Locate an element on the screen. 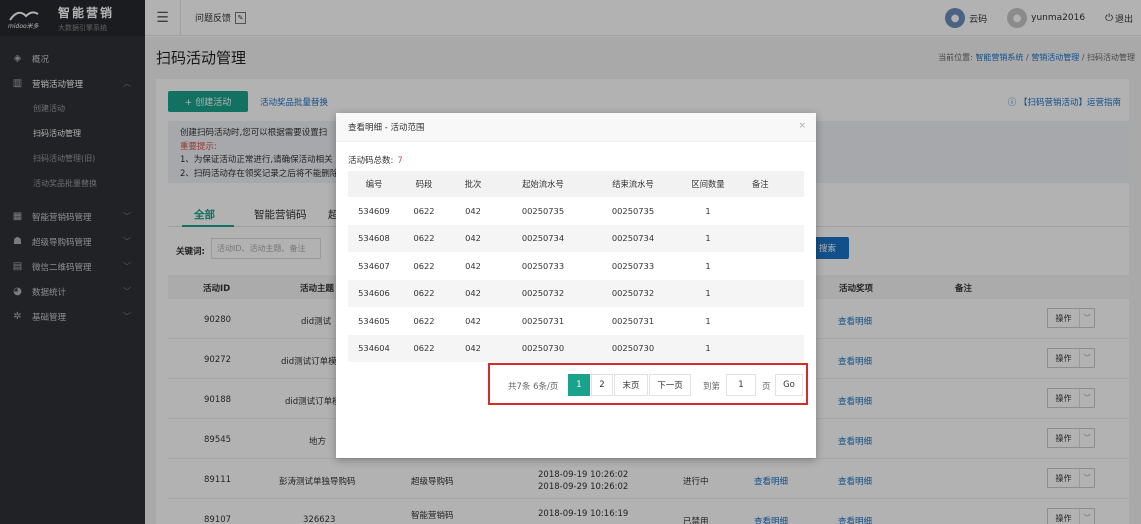 The image size is (1141, 524). total-count: 活动码总数: 7 is located at coordinates (375, 160).